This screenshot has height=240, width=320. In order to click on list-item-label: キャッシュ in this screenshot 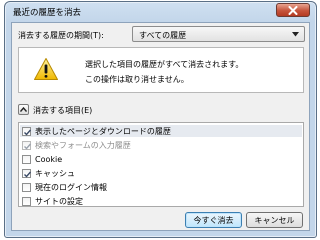, I will do `click(55, 173)`.